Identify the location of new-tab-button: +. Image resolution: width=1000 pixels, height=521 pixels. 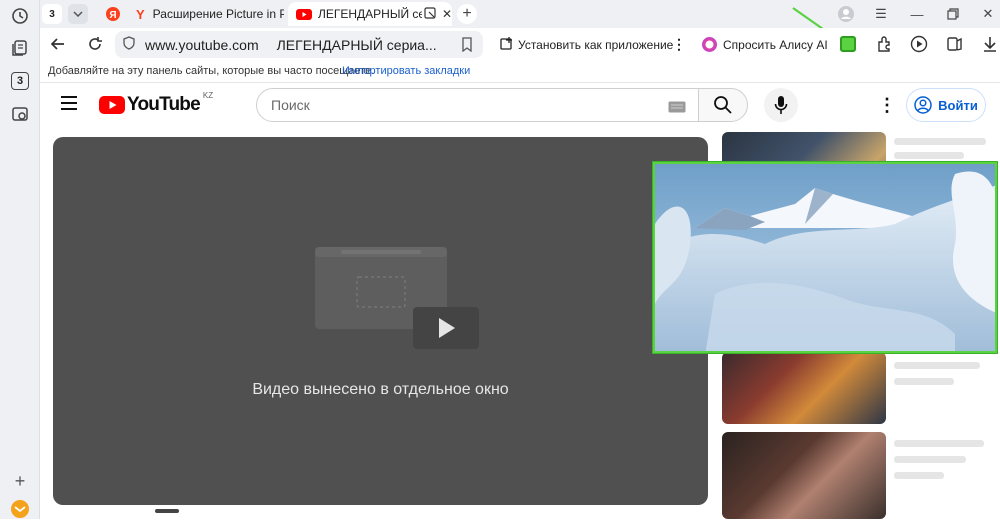
(467, 14).